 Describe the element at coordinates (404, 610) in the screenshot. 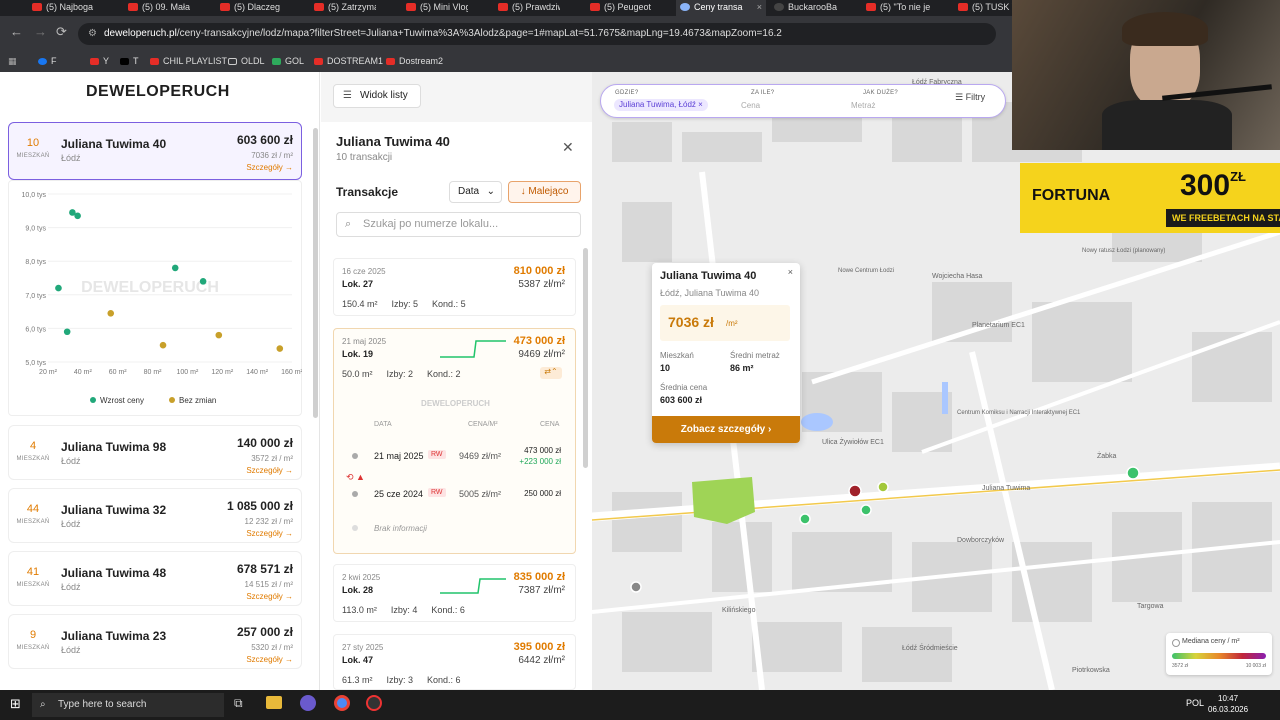

I see `rooms: Izby: 4` at that location.